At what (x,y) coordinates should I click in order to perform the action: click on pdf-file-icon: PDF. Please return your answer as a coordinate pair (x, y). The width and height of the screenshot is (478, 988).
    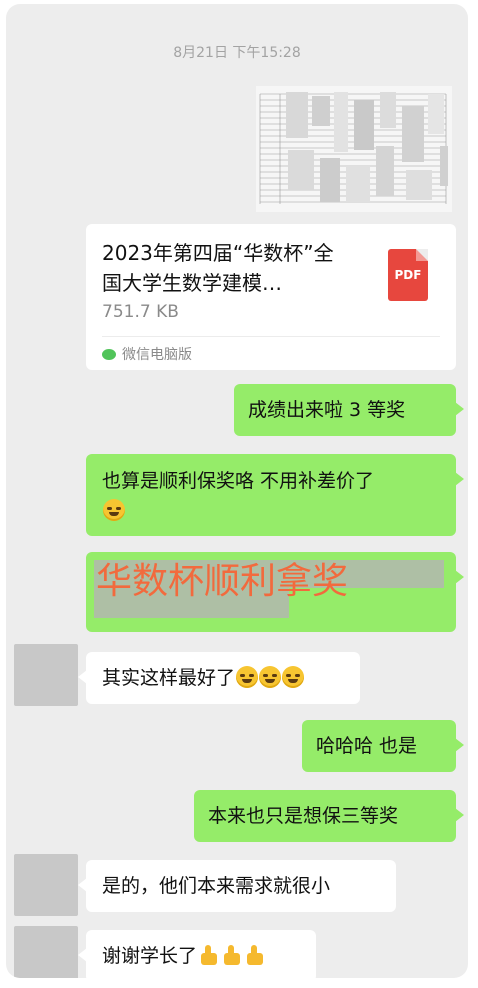
    Looking at the image, I should click on (408, 275).